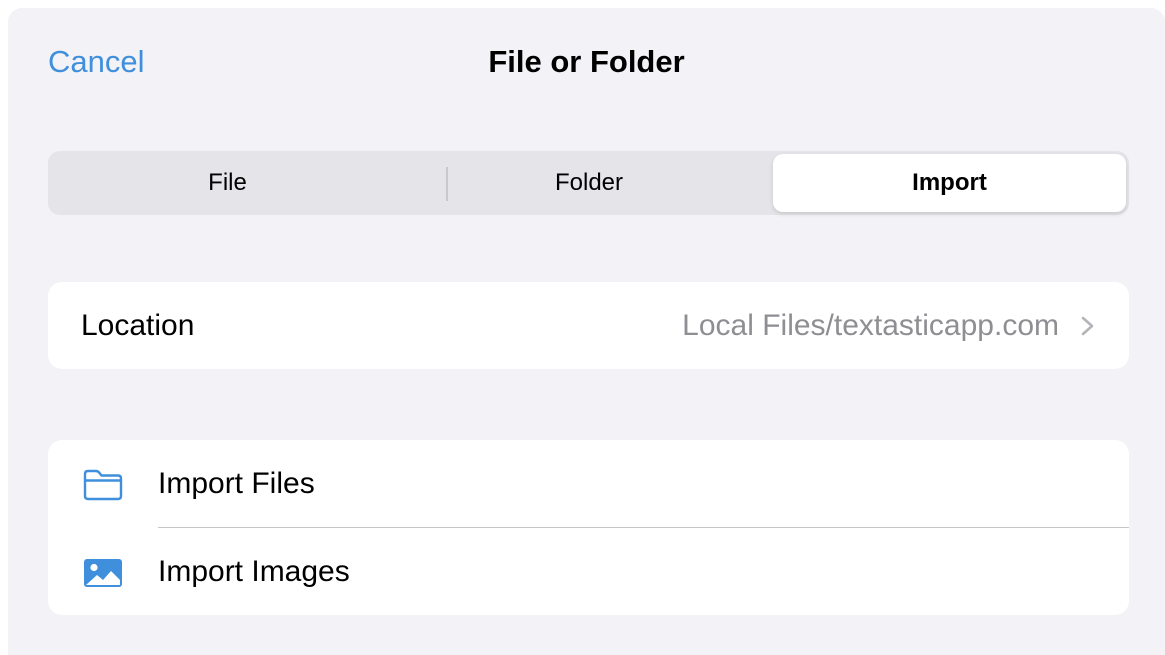 This screenshot has width=1165, height=655. I want to click on import-files-row: Import Files, so click(588, 484).